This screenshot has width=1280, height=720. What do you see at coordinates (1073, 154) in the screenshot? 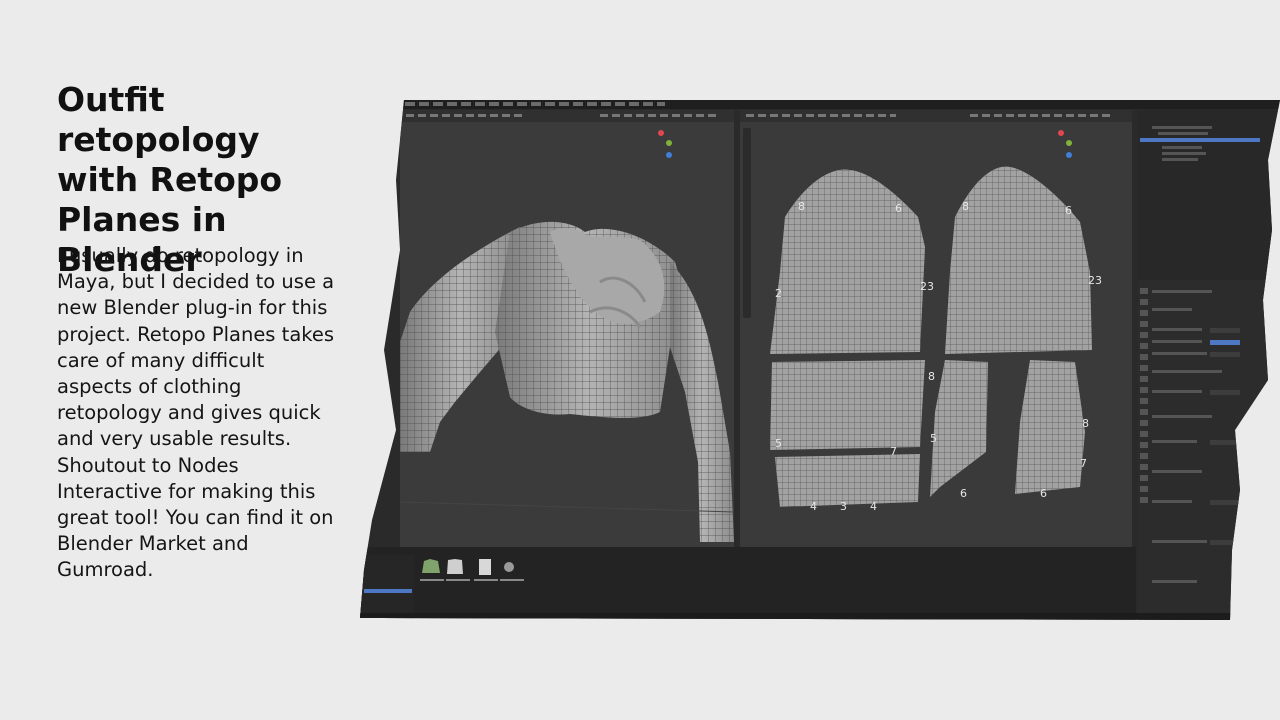
I see `navigation-gizmo-right` at bounding box center [1073, 154].